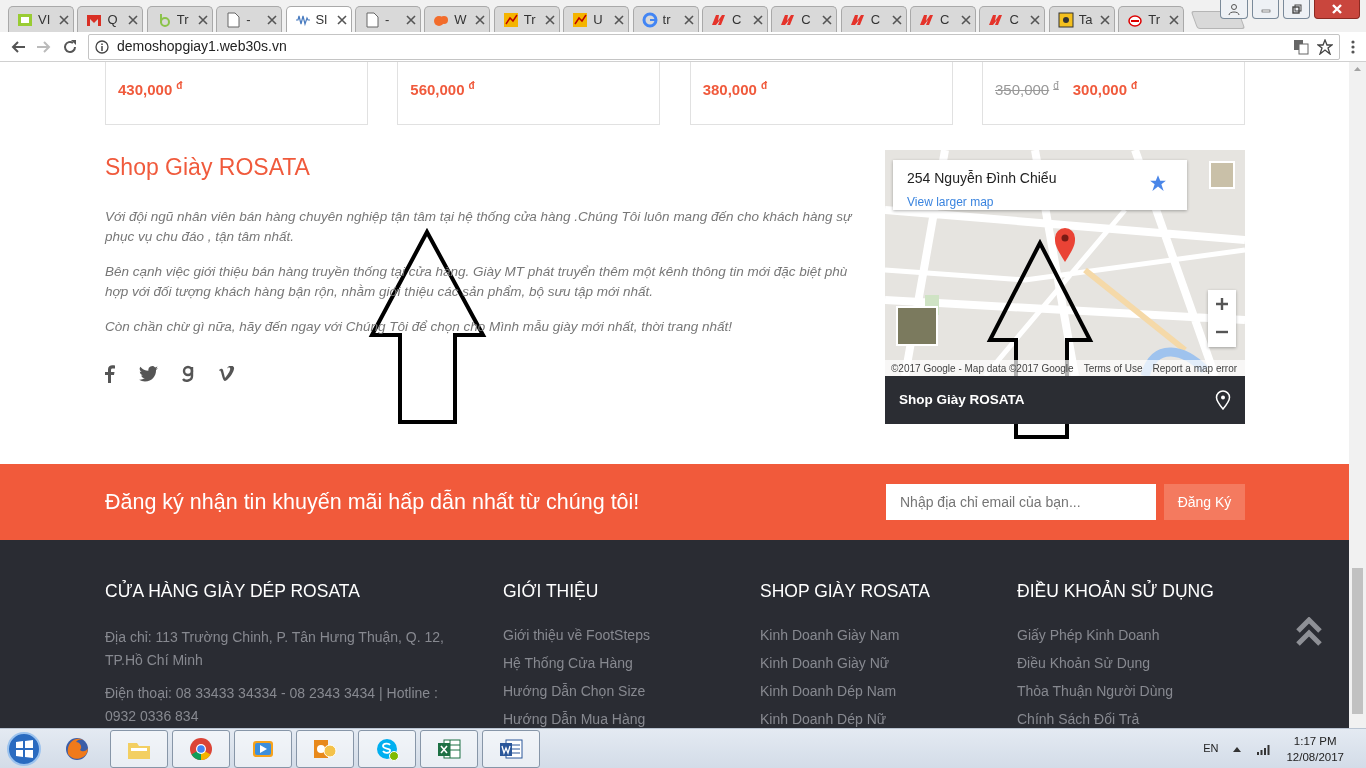  I want to click on place-name: 254 Nguyễn Đình Chiểu, so click(982, 178).